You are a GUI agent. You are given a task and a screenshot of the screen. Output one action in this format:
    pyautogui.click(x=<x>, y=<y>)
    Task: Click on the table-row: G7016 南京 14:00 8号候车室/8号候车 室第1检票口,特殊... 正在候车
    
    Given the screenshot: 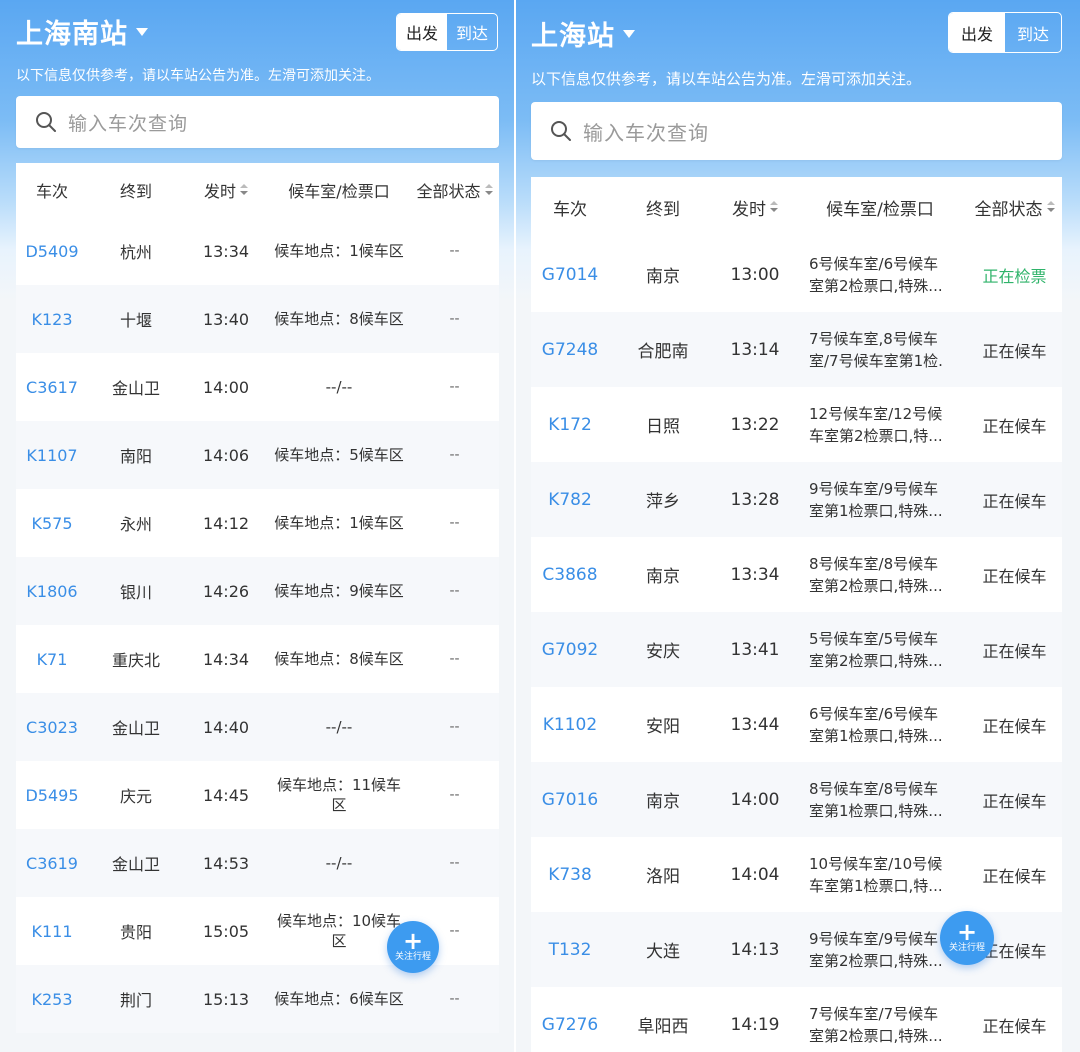 What is the action you would take?
    pyautogui.click(x=796, y=799)
    